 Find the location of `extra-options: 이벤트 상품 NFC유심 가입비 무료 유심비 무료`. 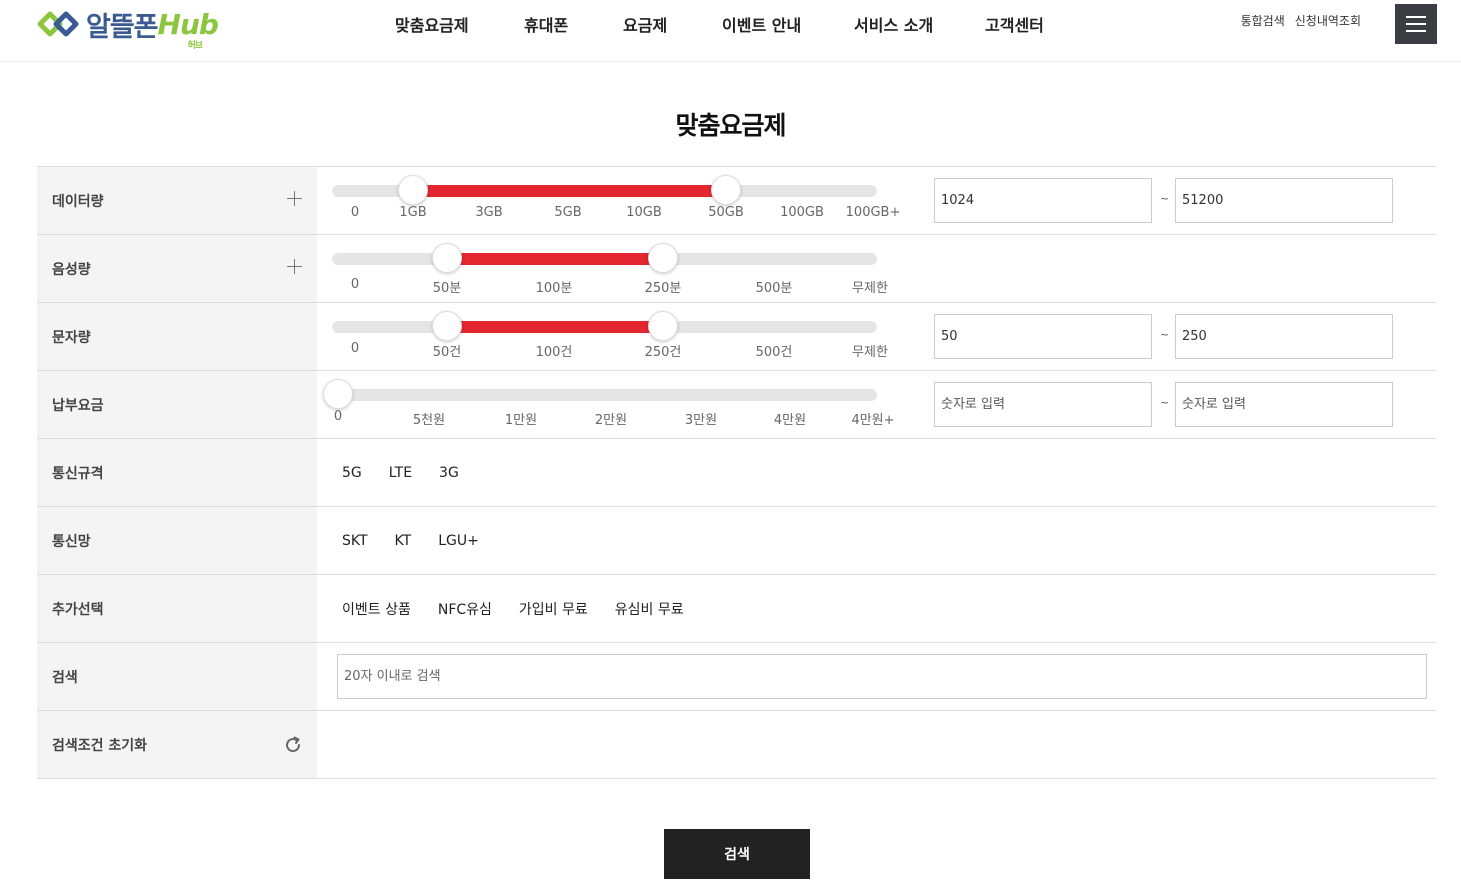

extra-options: 이벤트 상품 NFC유심 가입비 무료 유심비 무료 is located at coordinates (526, 608).